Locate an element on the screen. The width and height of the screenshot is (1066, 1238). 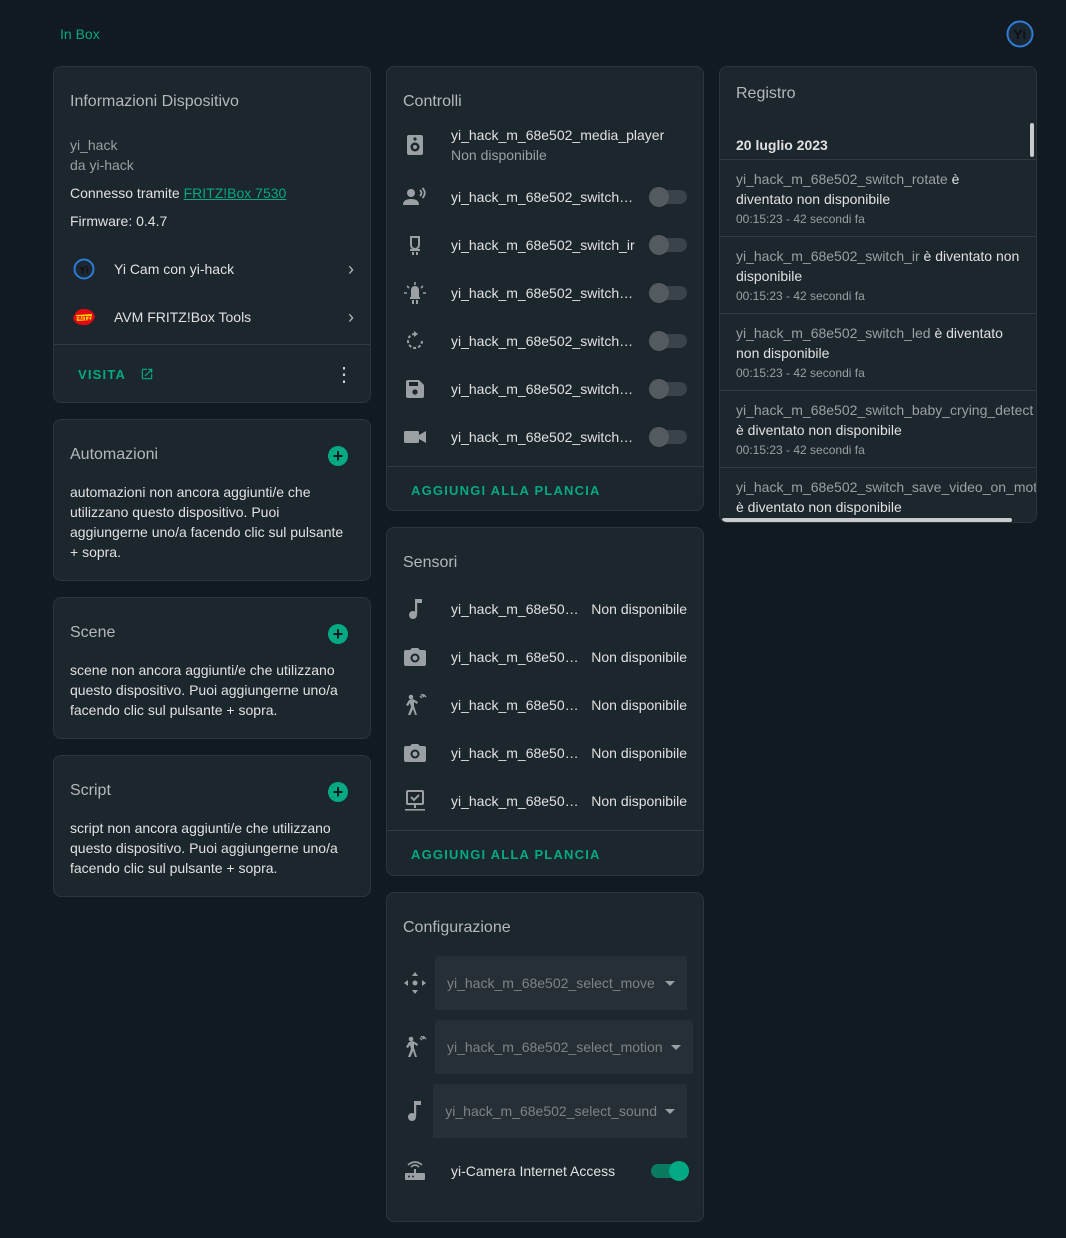
integration-label: Yi Cam con yi-hack is located at coordinates (174, 269).